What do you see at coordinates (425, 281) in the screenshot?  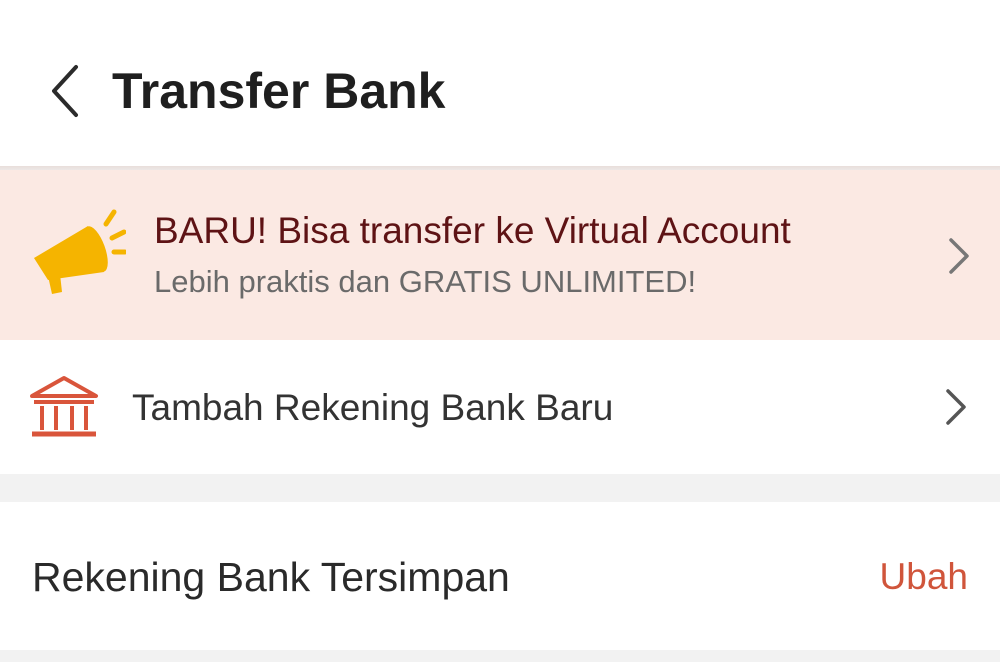 I see `promo-subtitle: Lebih praktis dan GRATIS UNLIMITED!` at bounding box center [425, 281].